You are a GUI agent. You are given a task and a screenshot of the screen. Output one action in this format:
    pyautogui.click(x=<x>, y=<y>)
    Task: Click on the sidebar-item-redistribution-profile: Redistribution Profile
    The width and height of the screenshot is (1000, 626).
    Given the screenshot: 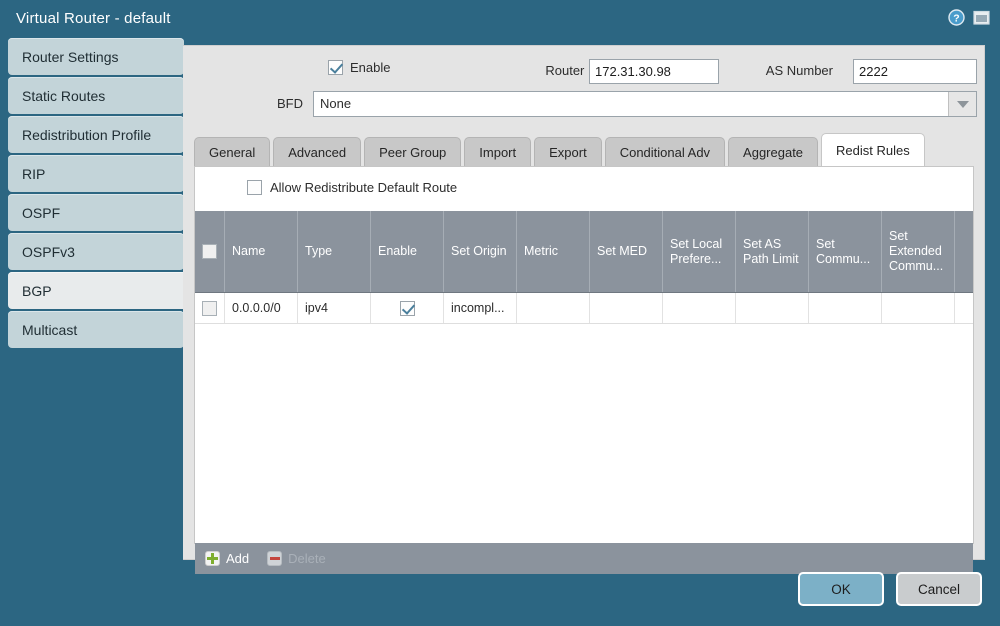 What is the action you would take?
    pyautogui.click(x=96, y=134)
    